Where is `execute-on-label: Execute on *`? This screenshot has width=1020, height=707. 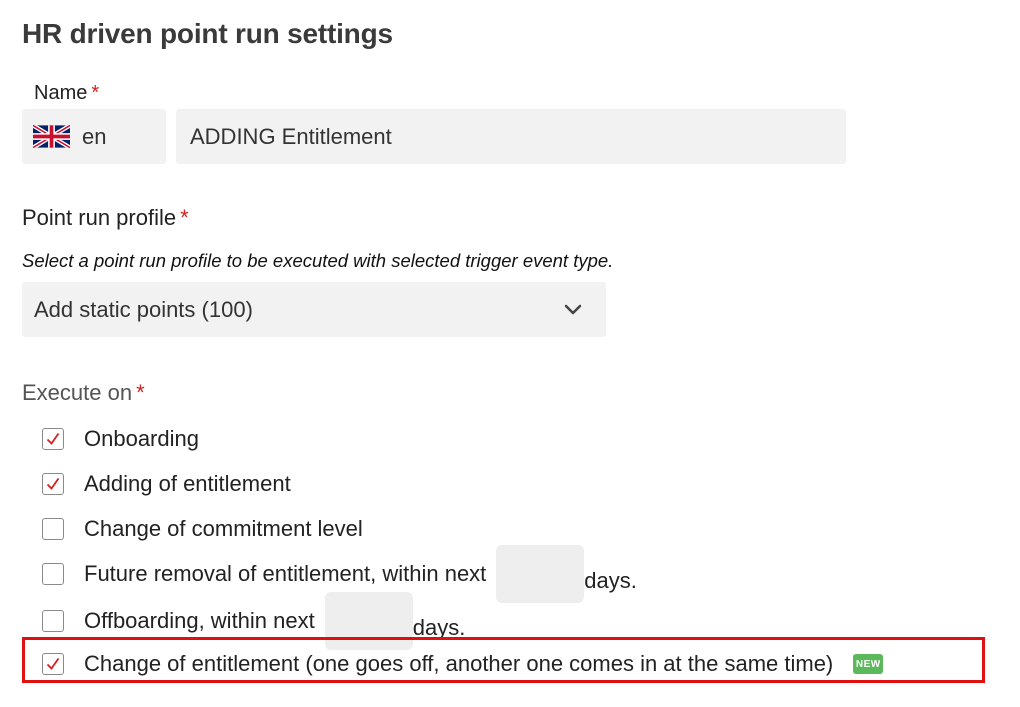
execute-on-label: Execute on * is located at coordinates (83, 393).